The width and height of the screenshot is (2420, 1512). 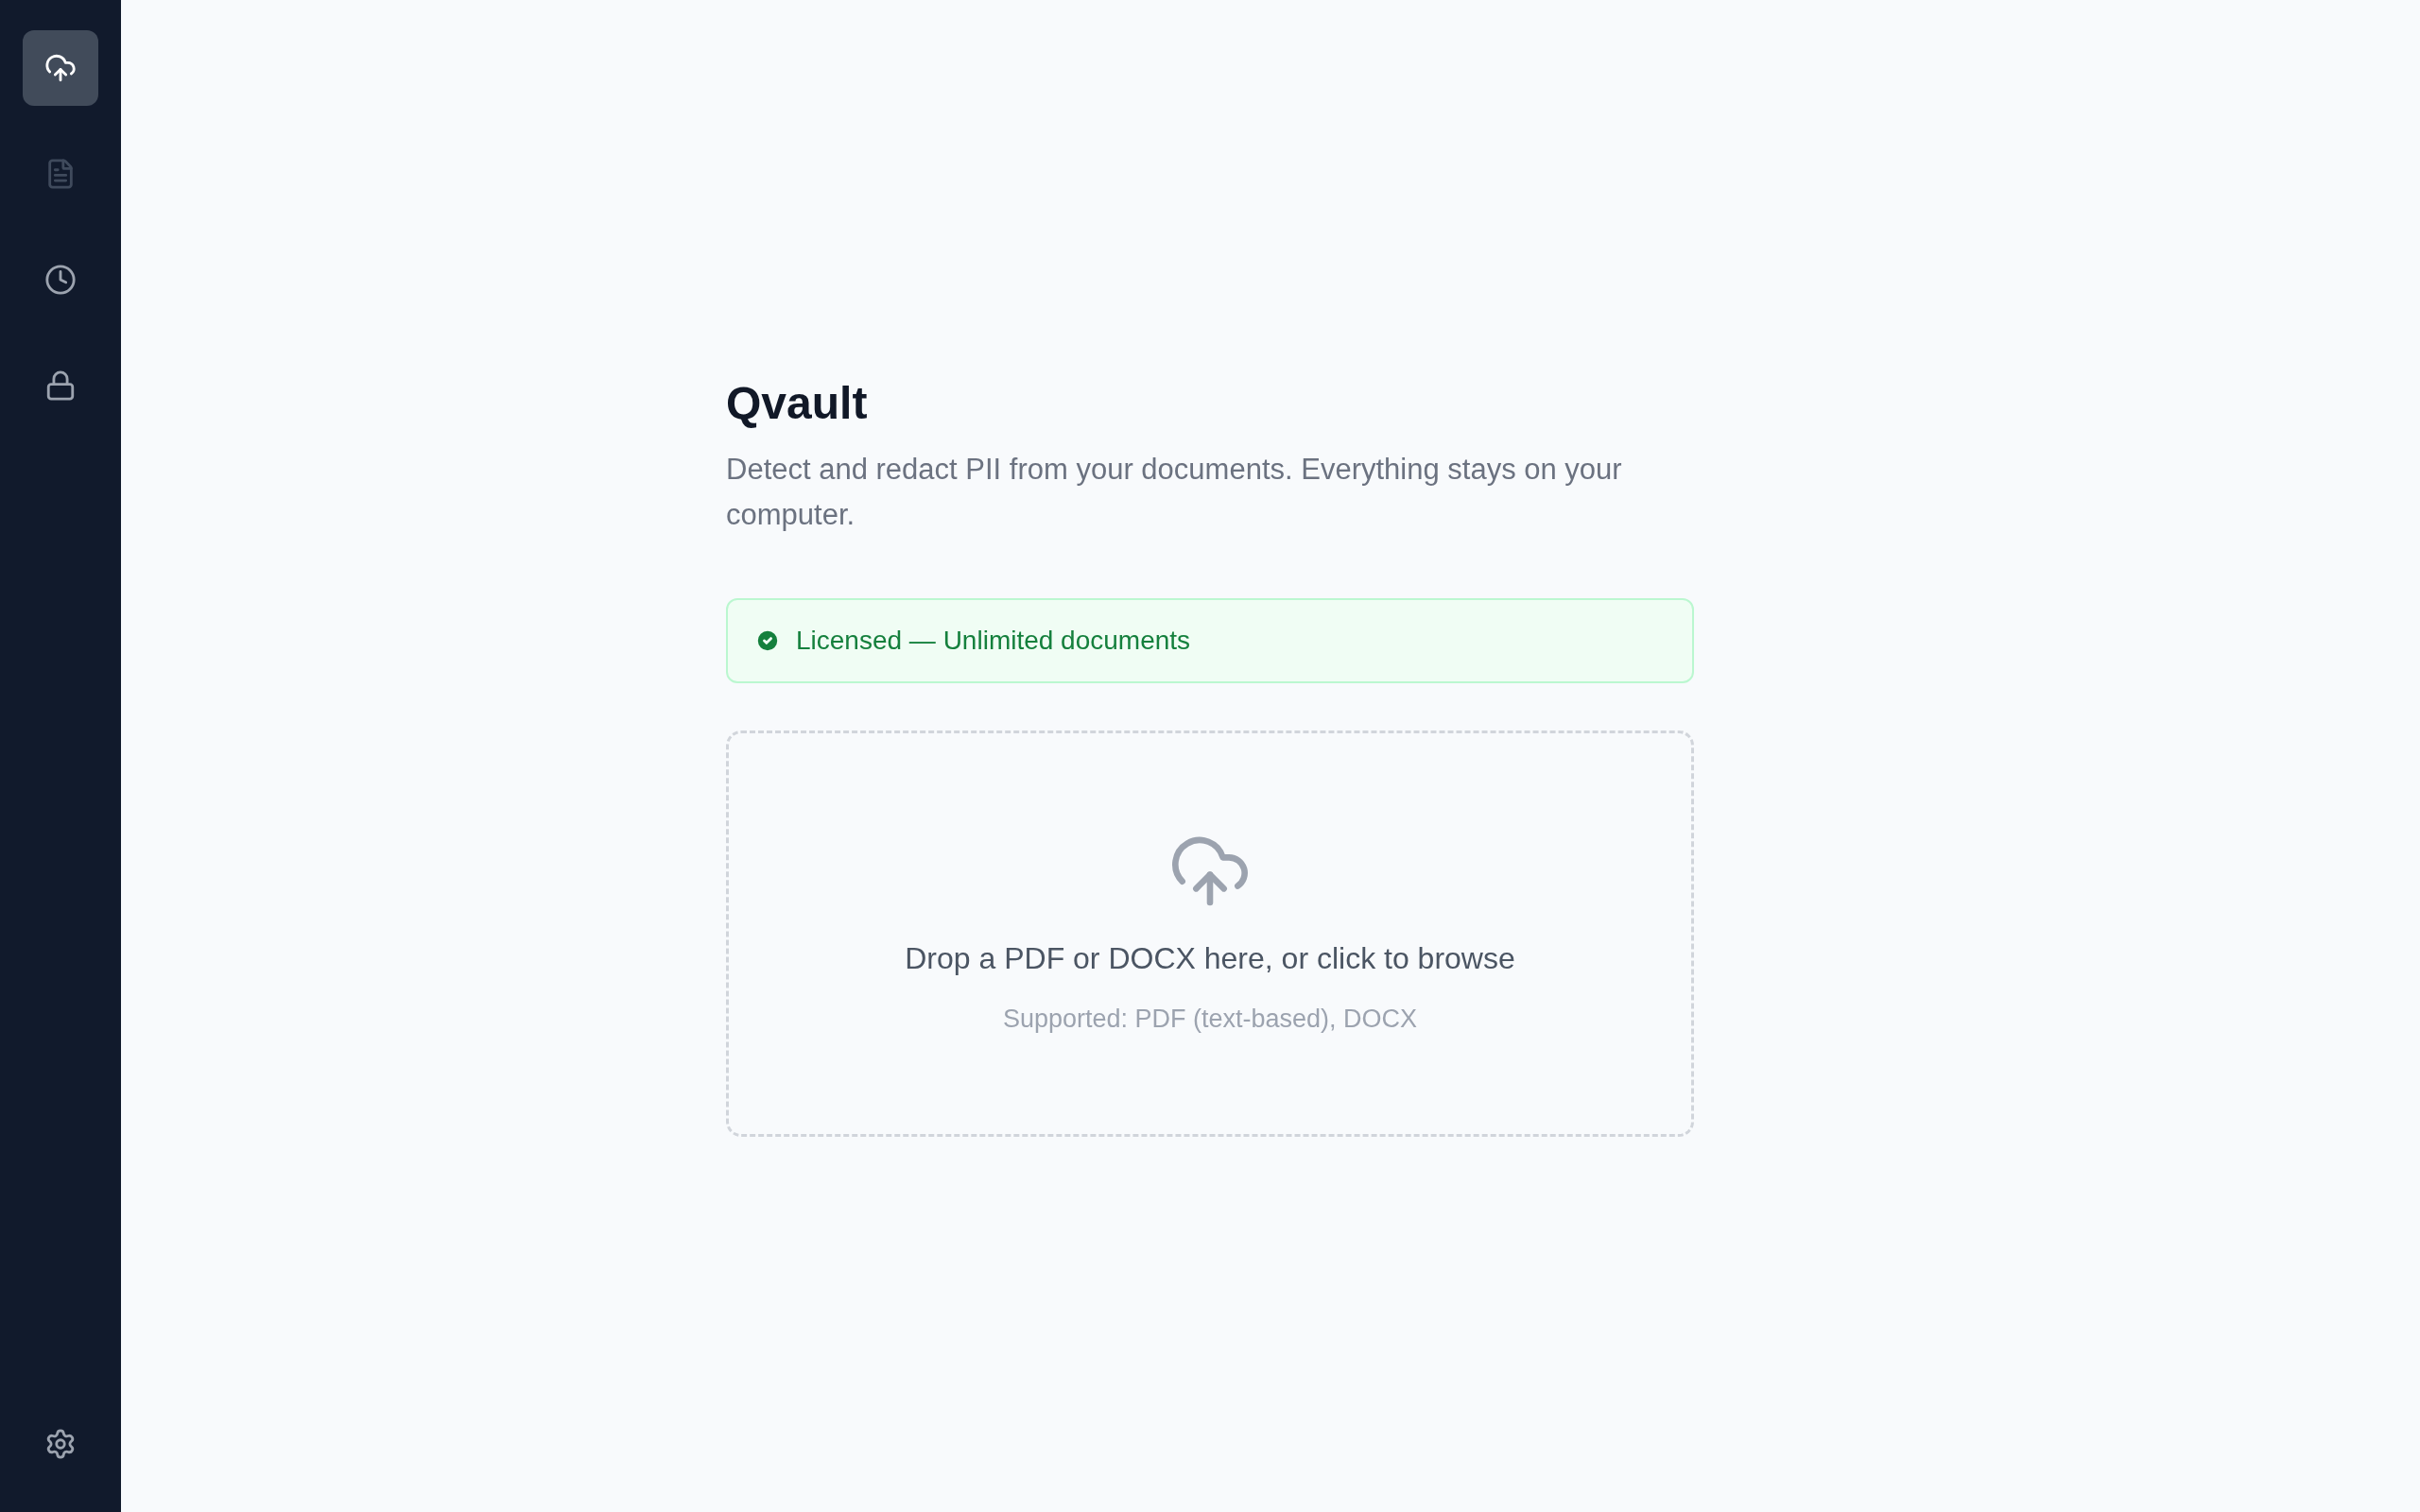 What do you see at coordinates (60, 385) in the screenshot?
I see `lock-icon` at bounding box center [60, 385].